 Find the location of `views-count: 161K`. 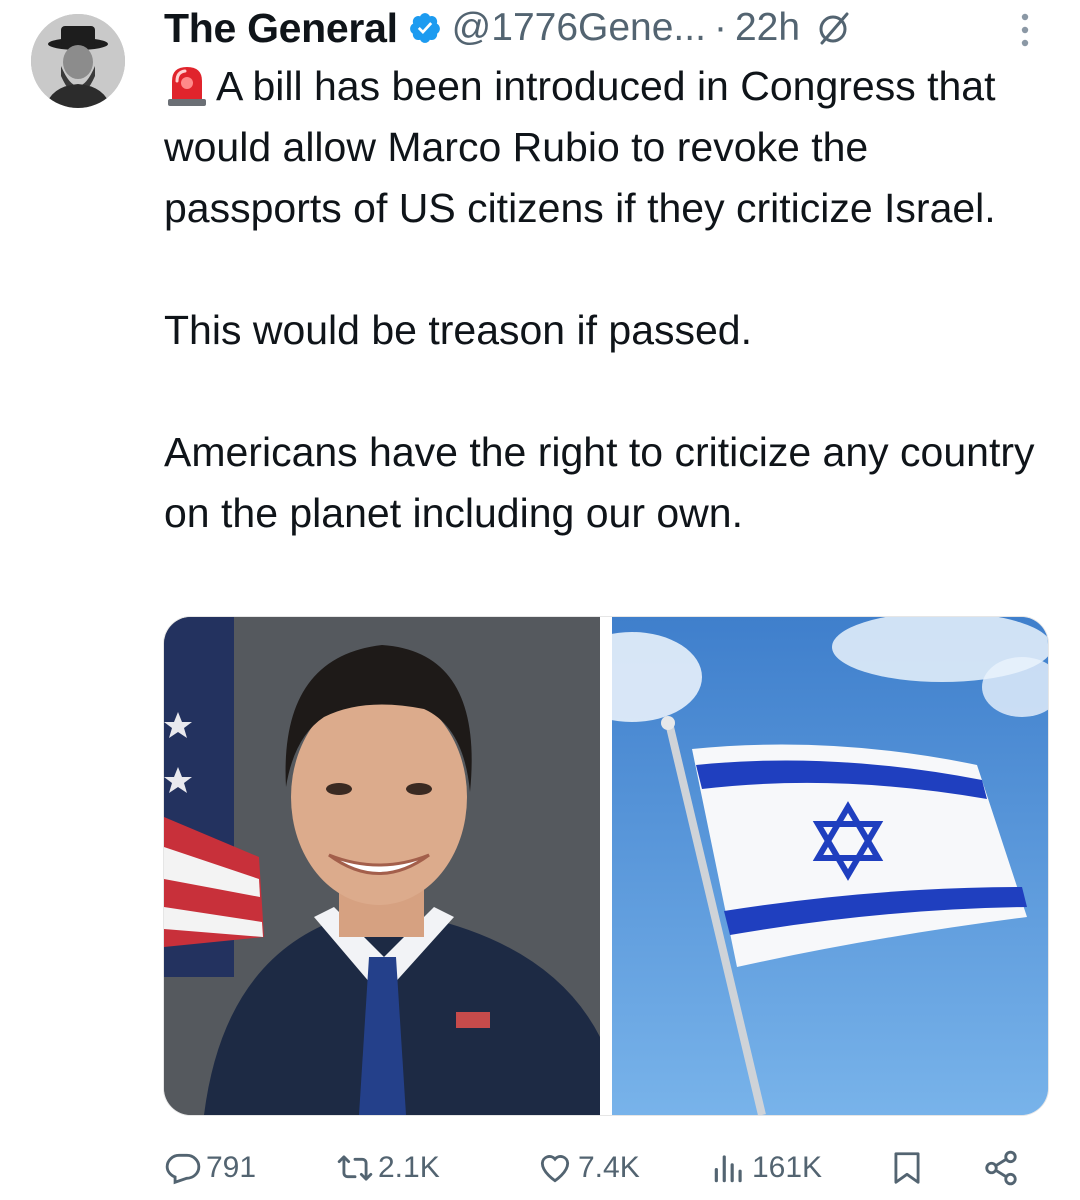

views-count: 161K is located at coordinates (787, 1167).